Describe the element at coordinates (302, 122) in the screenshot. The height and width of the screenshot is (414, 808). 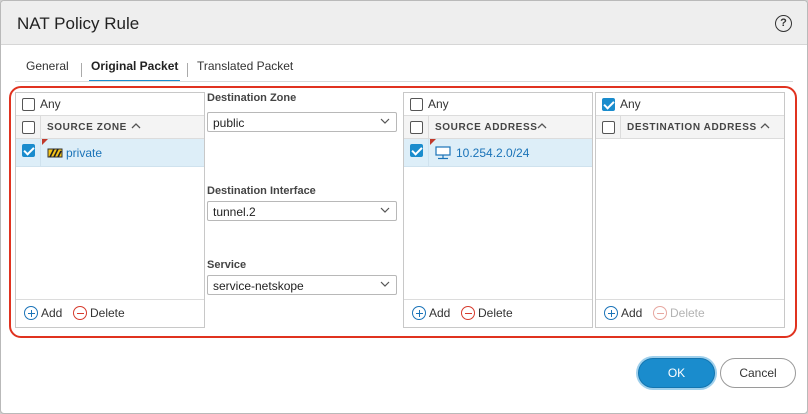
I see `destination-zone-select: public` at that location.